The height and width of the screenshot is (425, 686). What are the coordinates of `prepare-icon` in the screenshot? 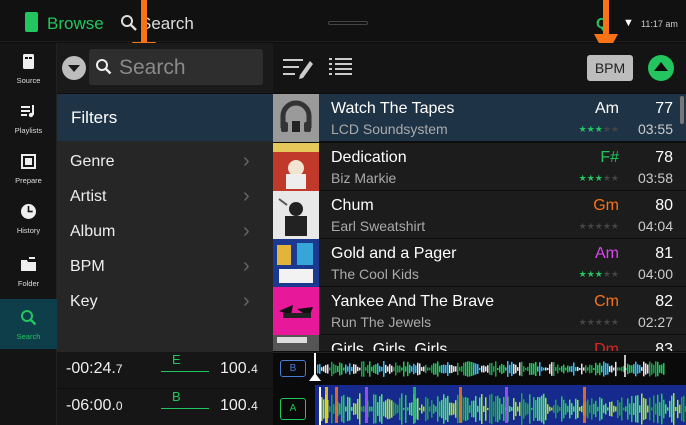 It's located at (28, 161).